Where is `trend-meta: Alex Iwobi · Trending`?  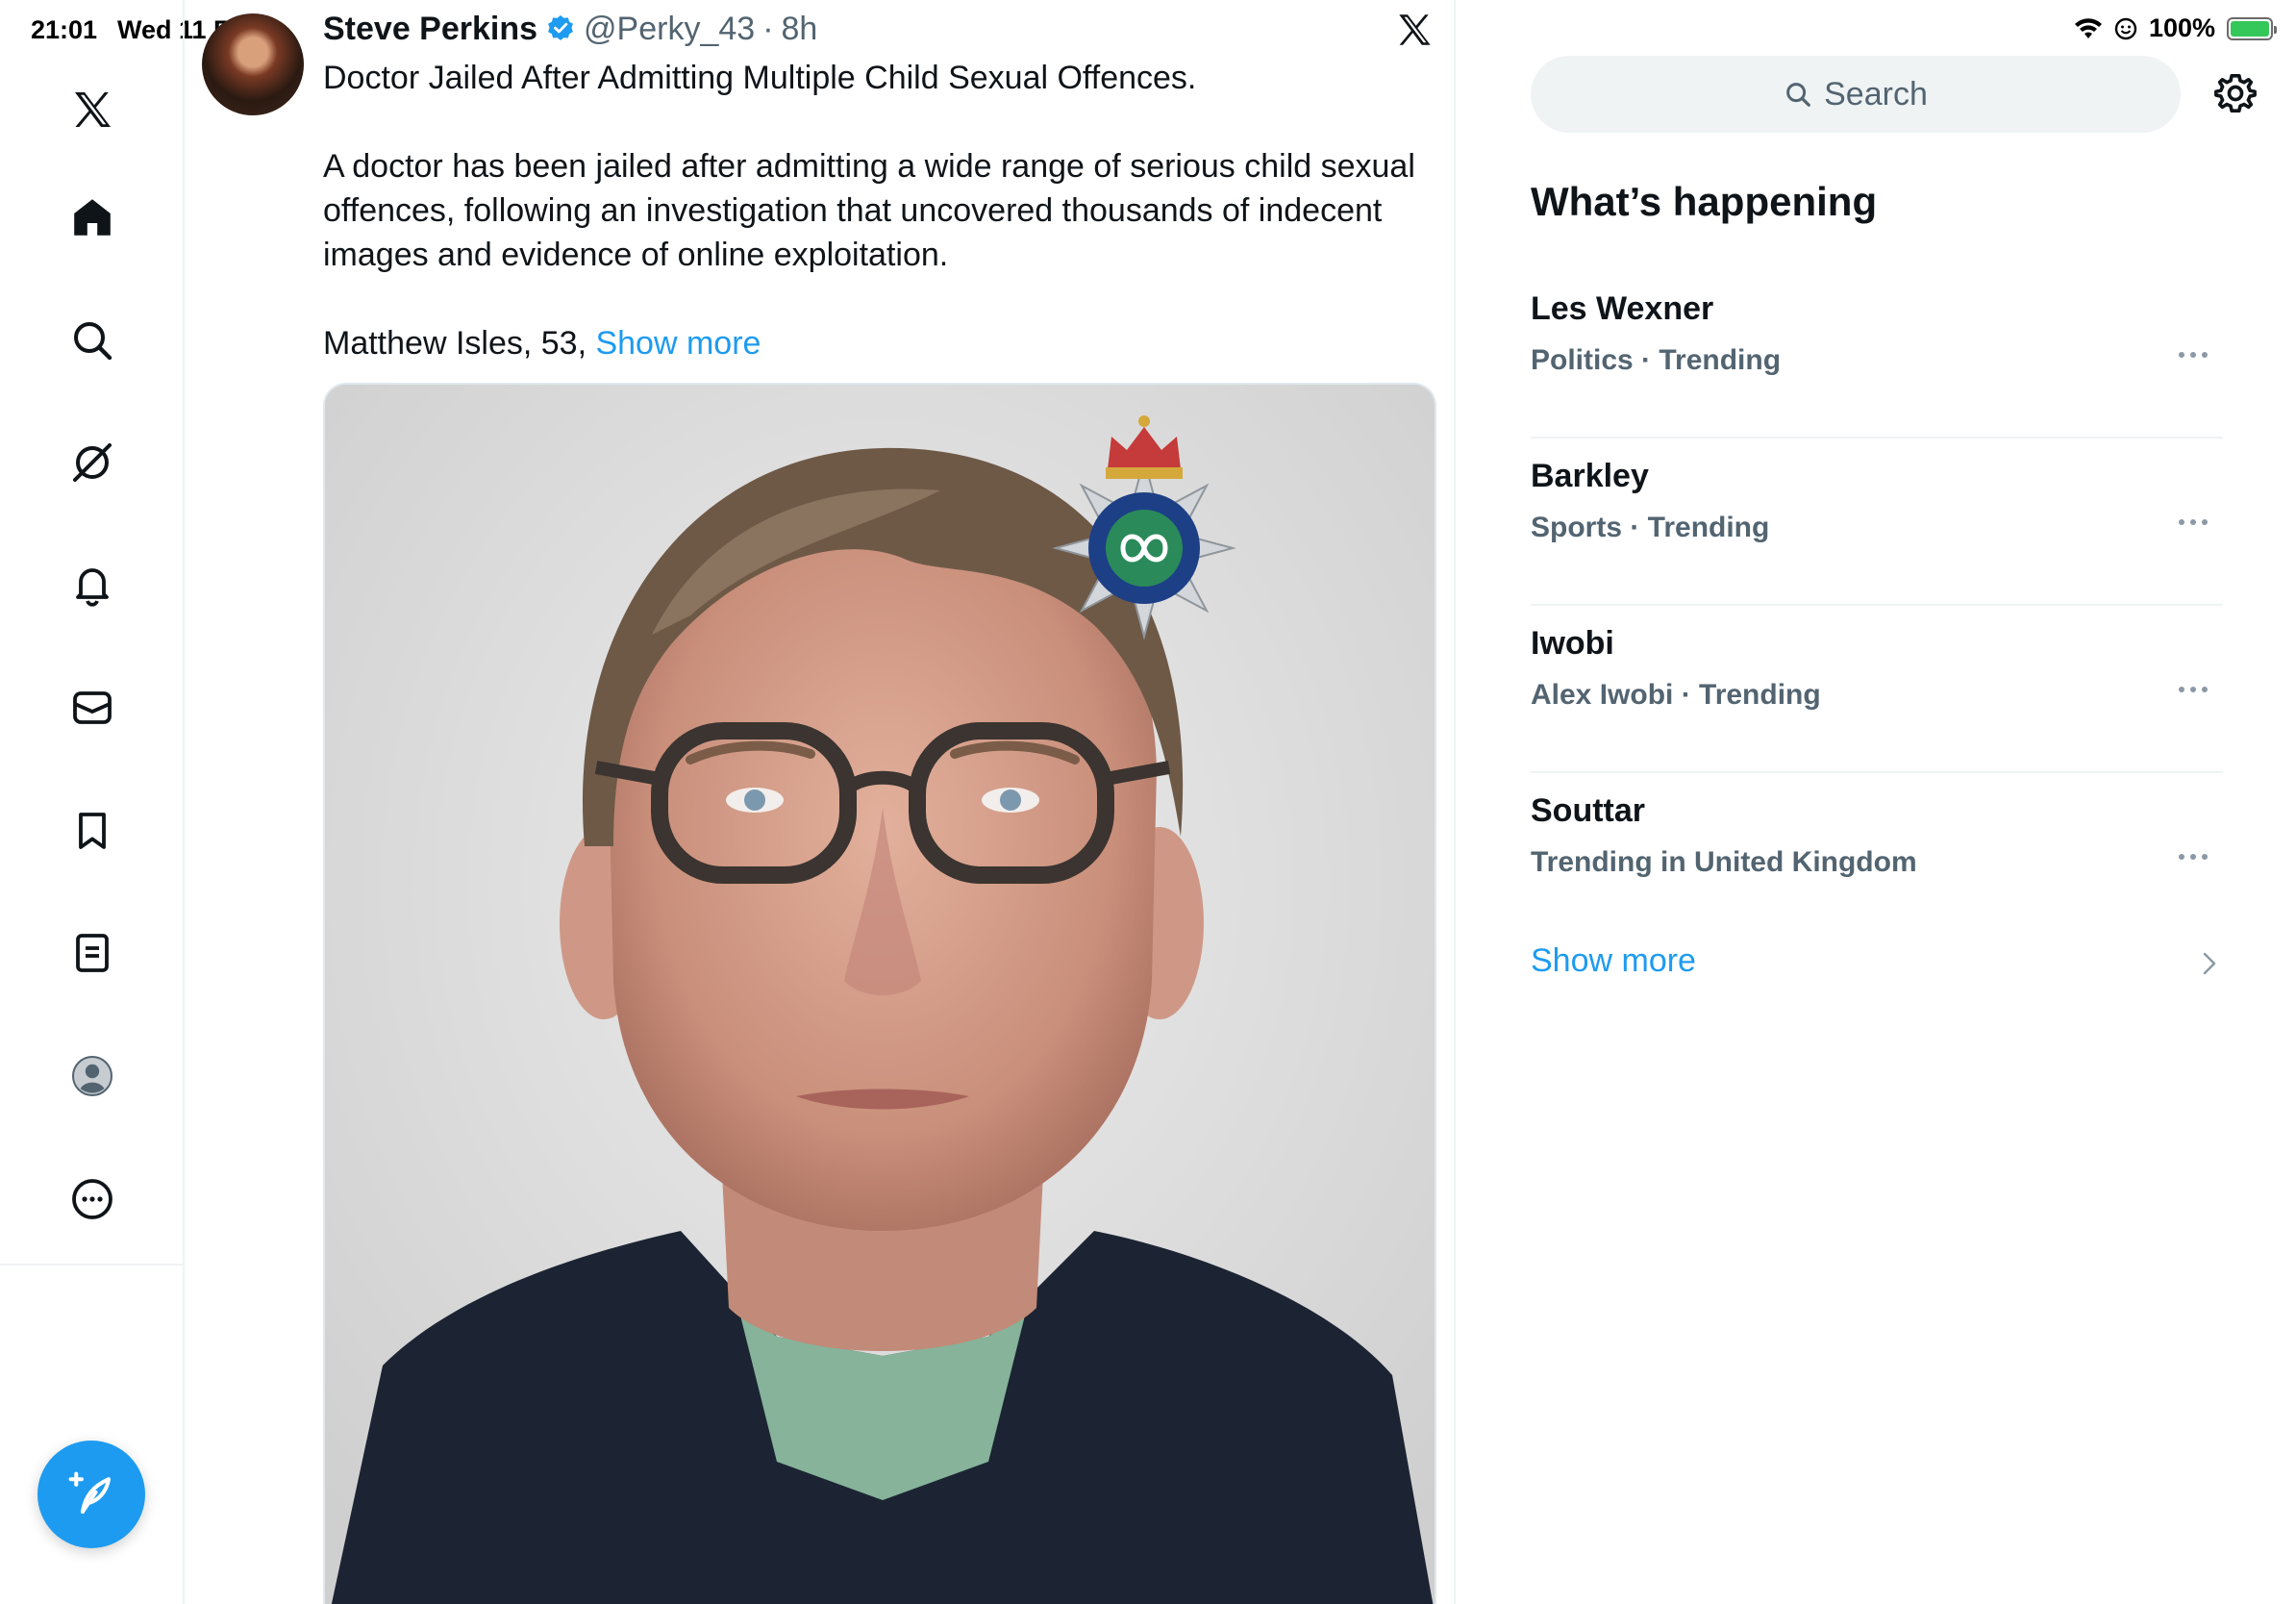
trend-meta: Alex Iwobi · Trending is located at coordinates (1676, 695).